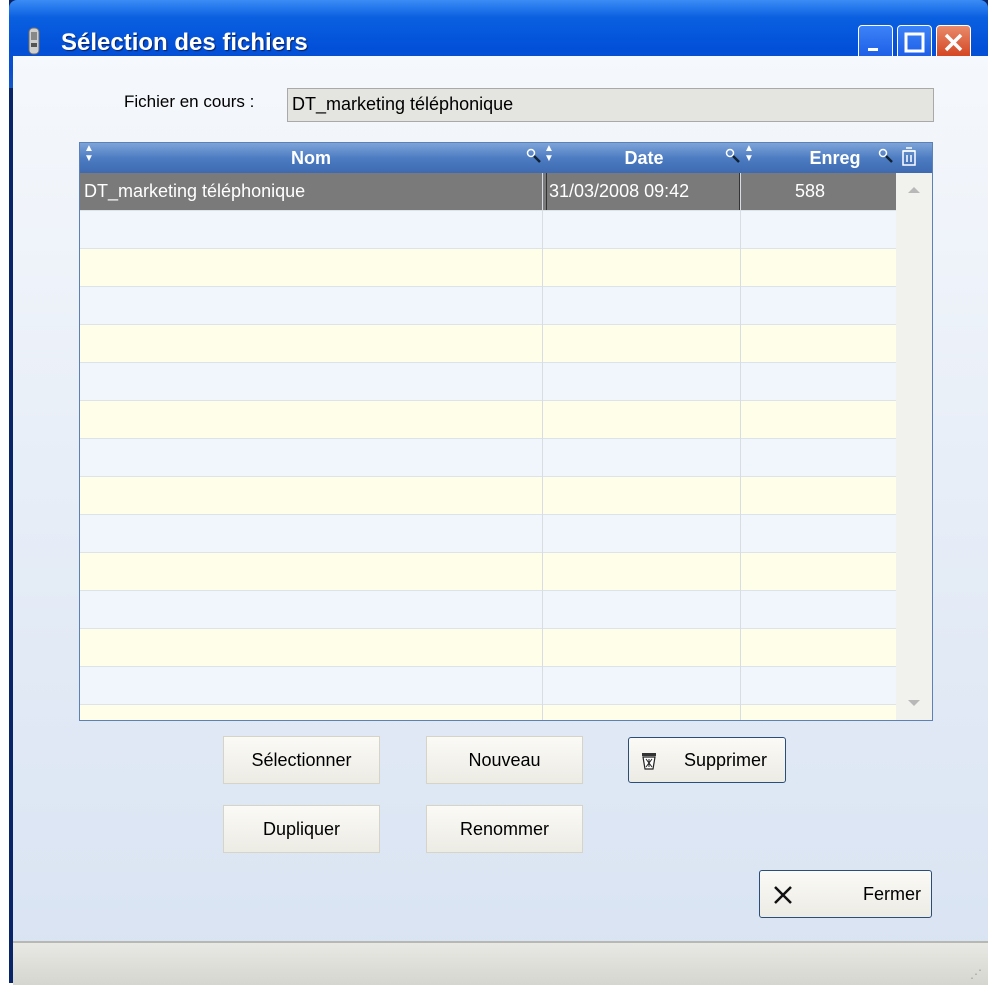 This screenshot has height=985, width=988. I want to click on close-icon, so click(953, 42).